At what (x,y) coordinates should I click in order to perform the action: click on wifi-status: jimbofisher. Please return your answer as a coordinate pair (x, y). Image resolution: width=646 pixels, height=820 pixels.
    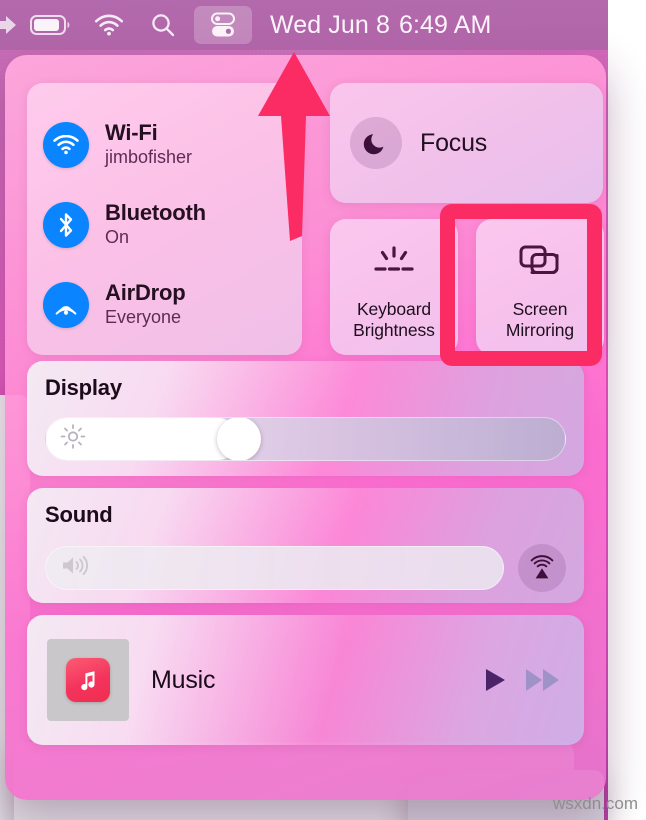
    Looking at the image, I should click on (149, 157).